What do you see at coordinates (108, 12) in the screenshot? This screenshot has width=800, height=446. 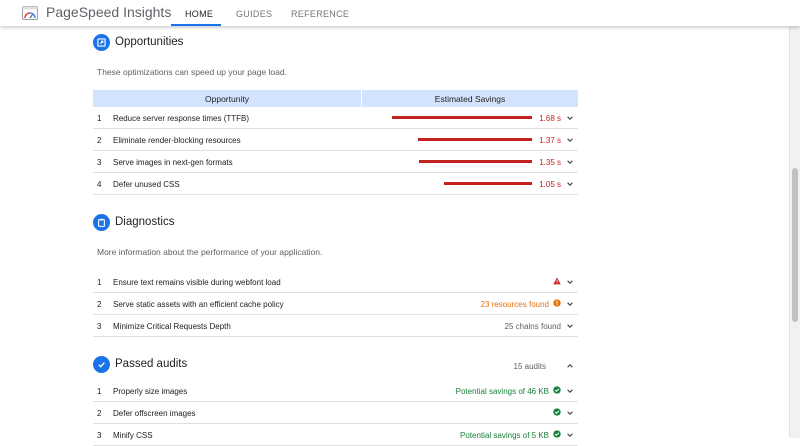 I see `app-title: PageSpeed Insights` at bounding box center [108, 12].